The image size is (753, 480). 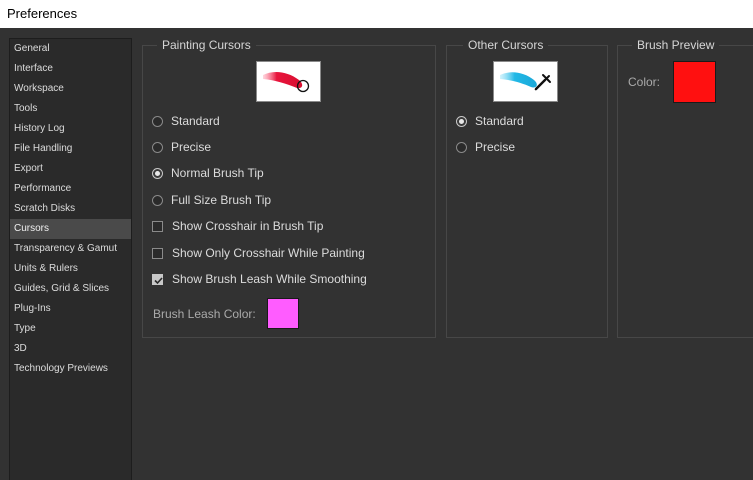 I want to click on sidebar-item-performance: Performance, so click(x=70, y=189).